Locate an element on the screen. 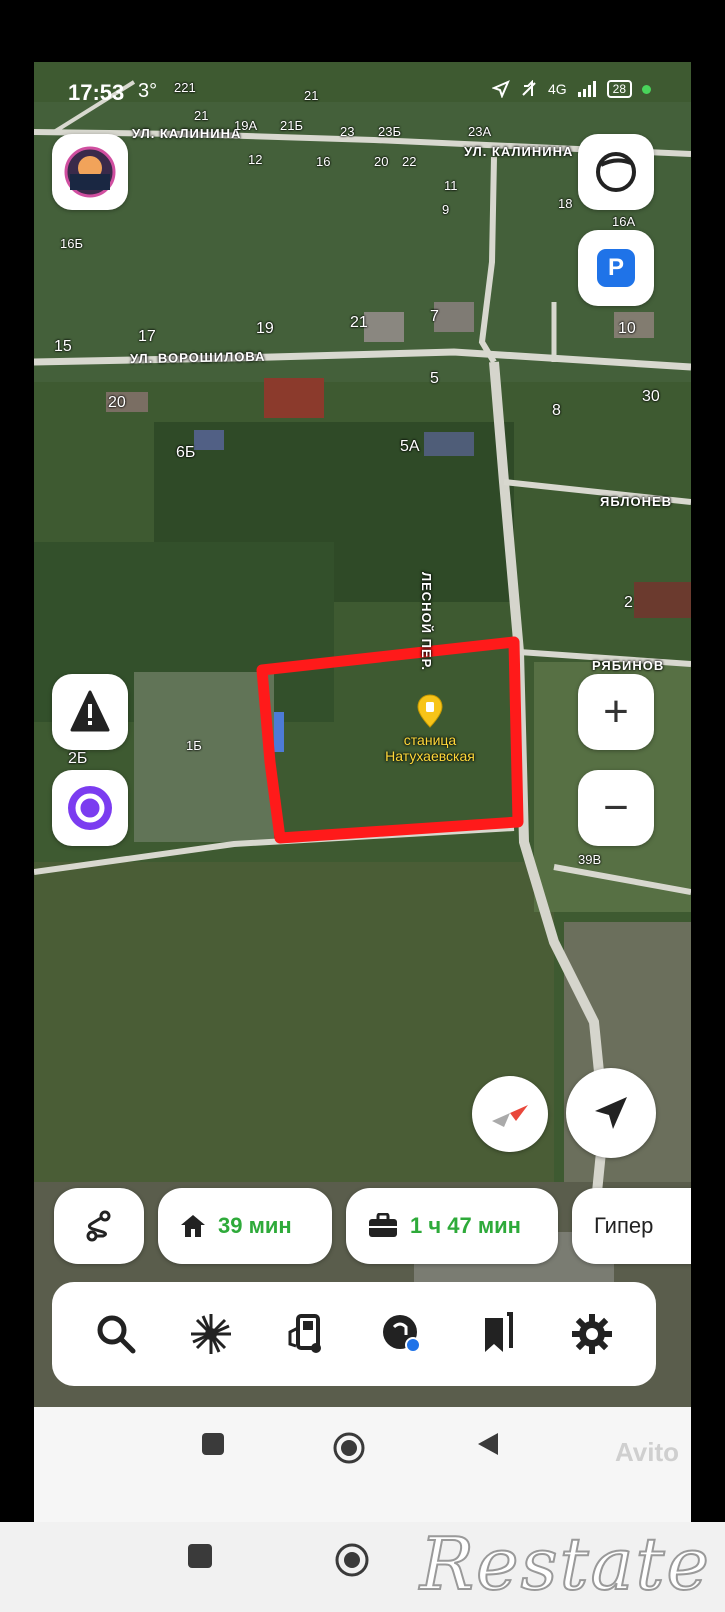 The height and width of the screenshot is (1612, 725). search-button is located at coordinates (116, 1334).